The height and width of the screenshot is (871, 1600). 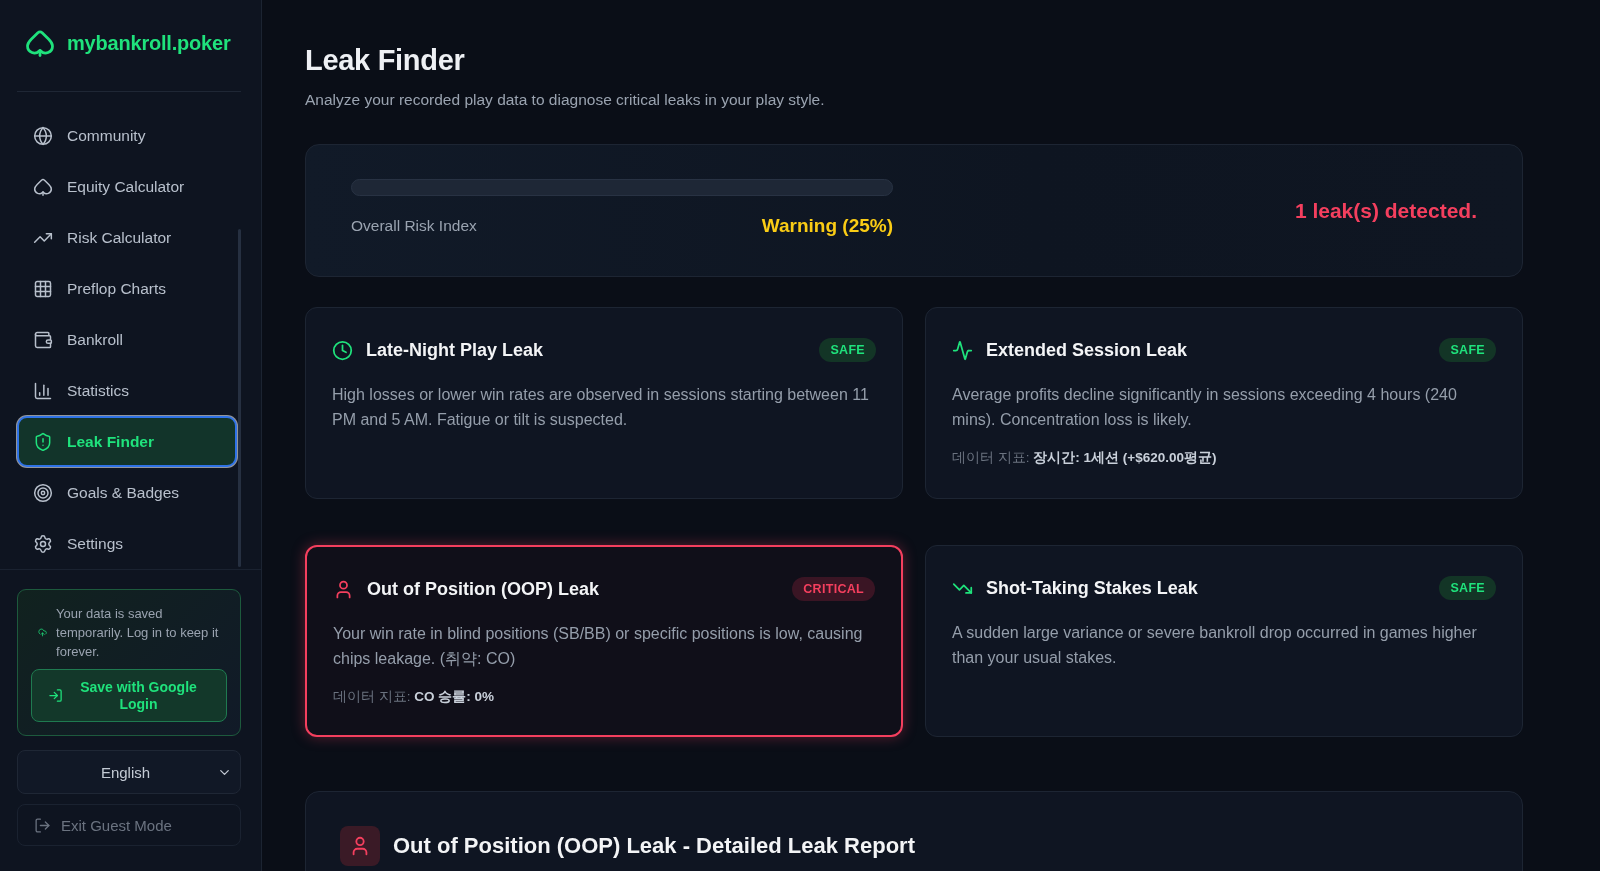 I want to click on leak-count-text: 1 leak(s) detected., so click(x=1385, y=211).